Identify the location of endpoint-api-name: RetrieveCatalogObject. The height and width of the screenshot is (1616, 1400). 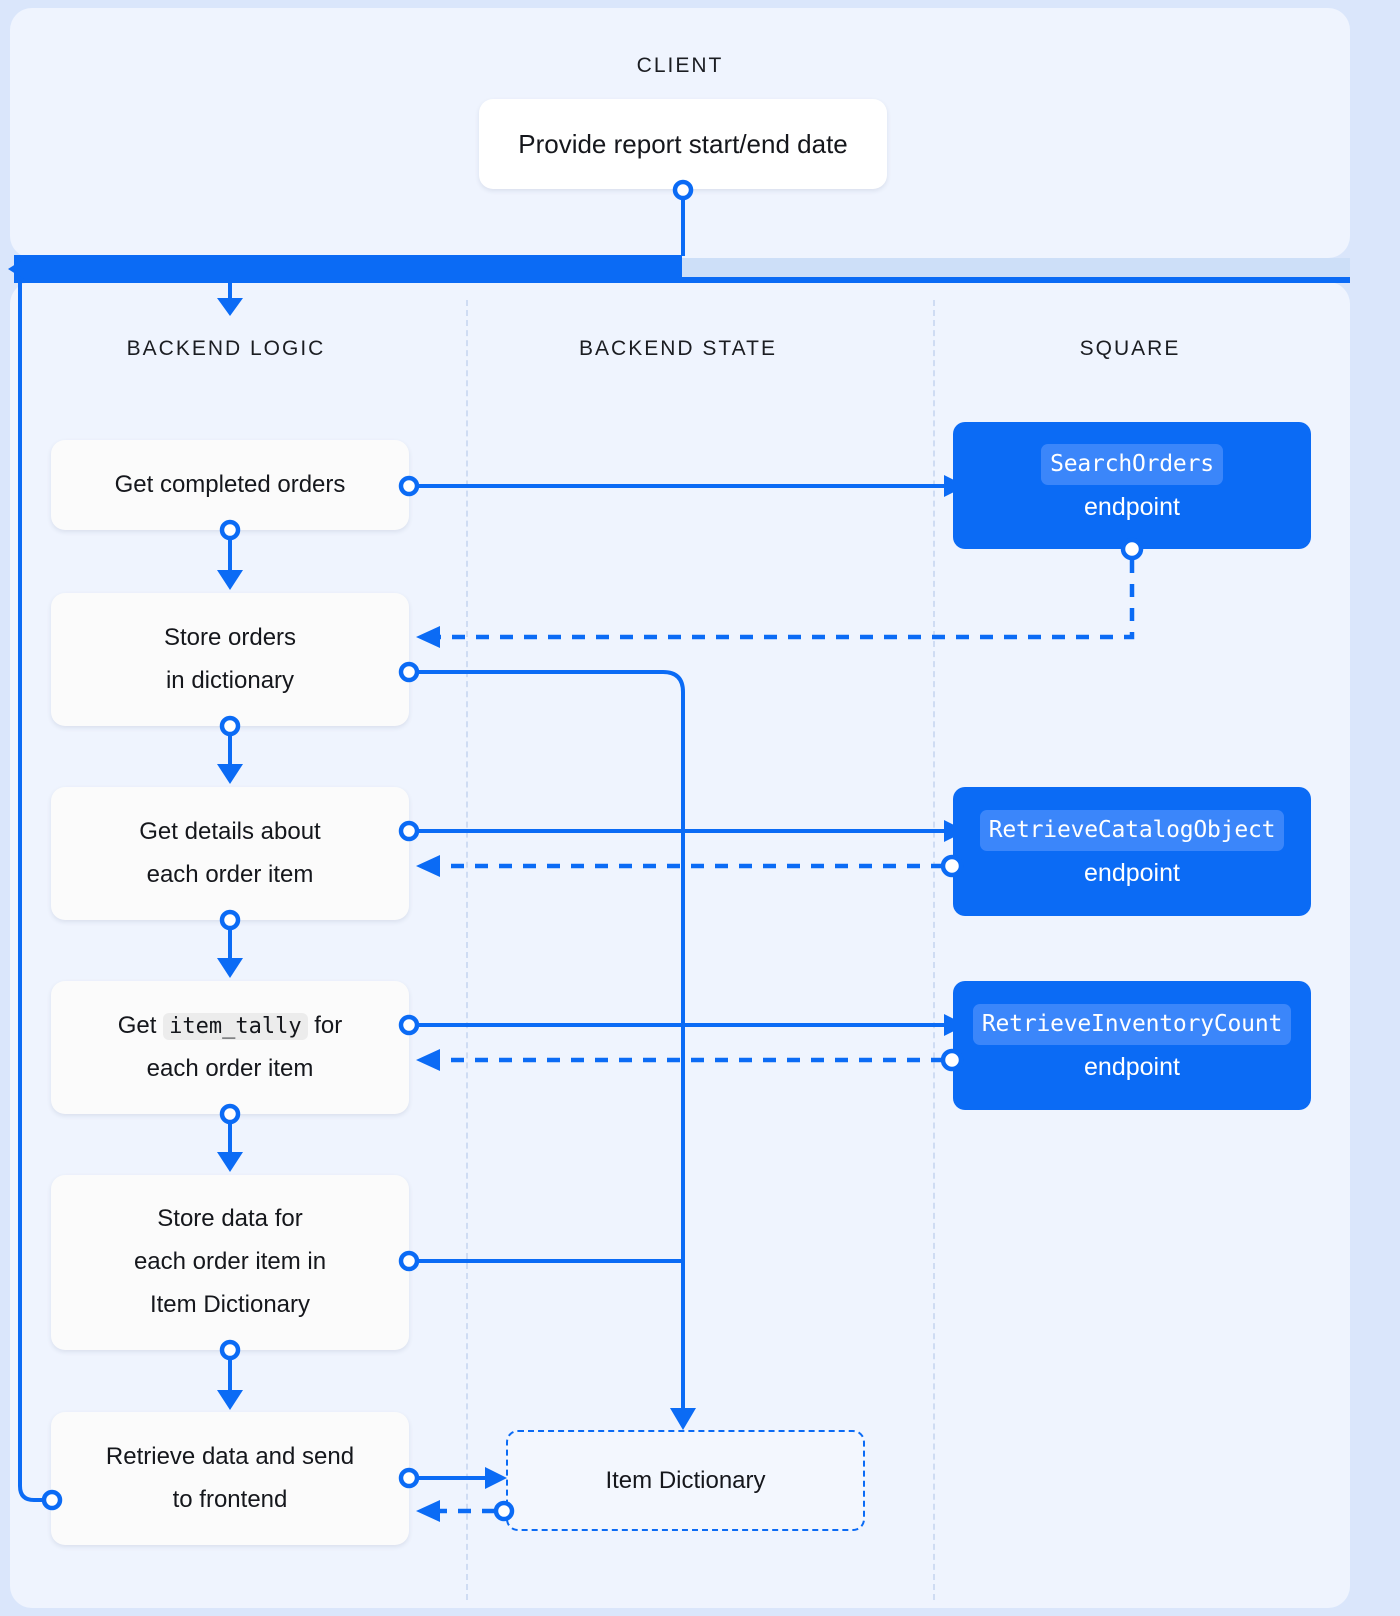
(1132, 830).